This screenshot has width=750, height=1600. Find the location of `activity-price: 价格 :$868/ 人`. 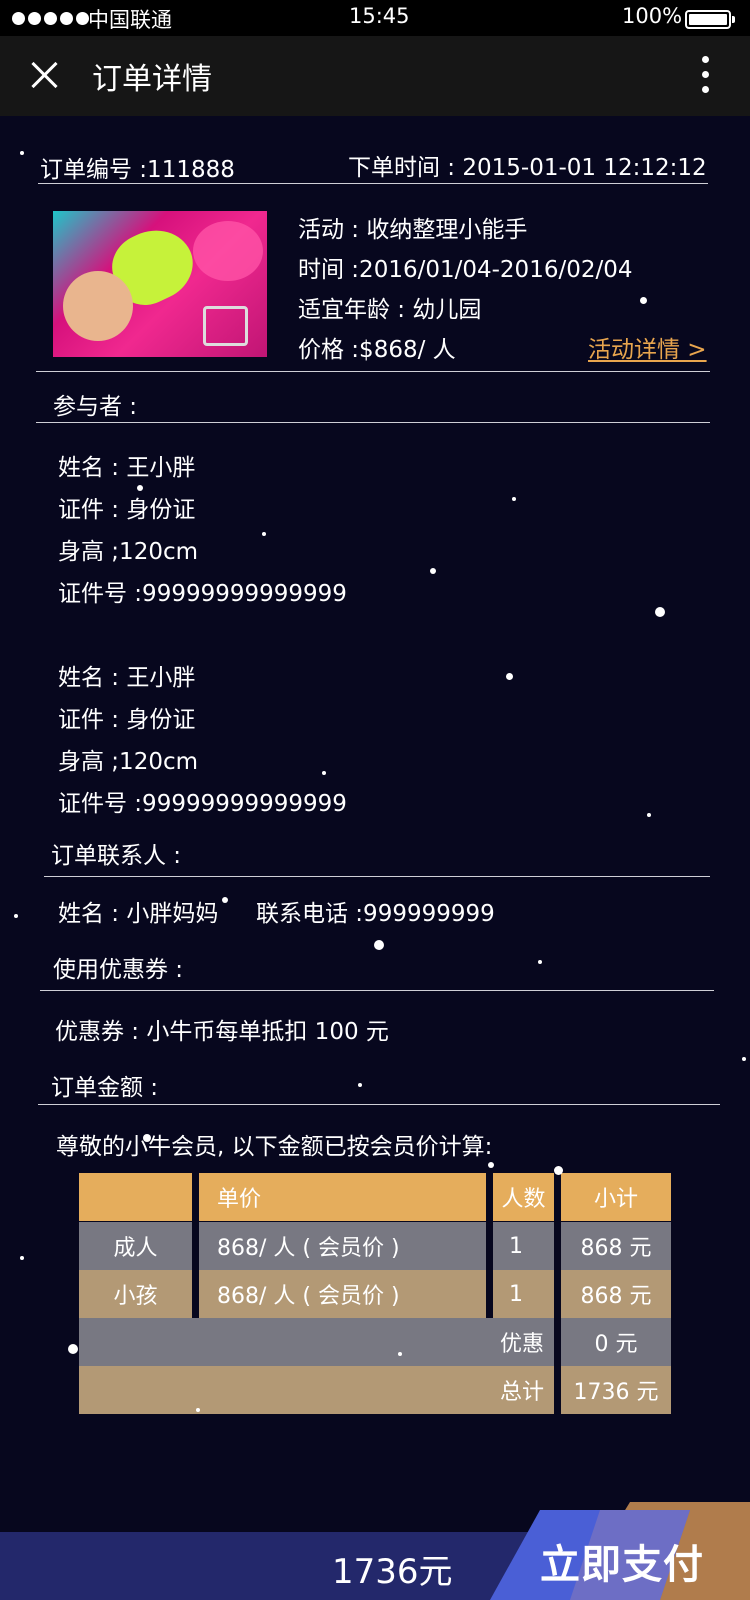

activity-price: 价格 :$868/ 人 is located at coordinates (377, 350).